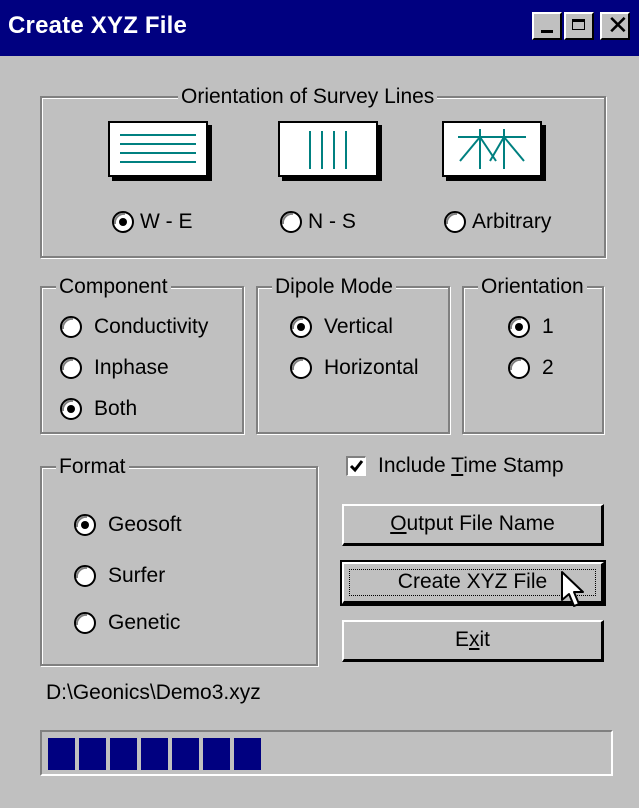  Describe the element at coordinates (131, 367) in the screenshot. I see `radio-inphase-label: Inphase` at that location.